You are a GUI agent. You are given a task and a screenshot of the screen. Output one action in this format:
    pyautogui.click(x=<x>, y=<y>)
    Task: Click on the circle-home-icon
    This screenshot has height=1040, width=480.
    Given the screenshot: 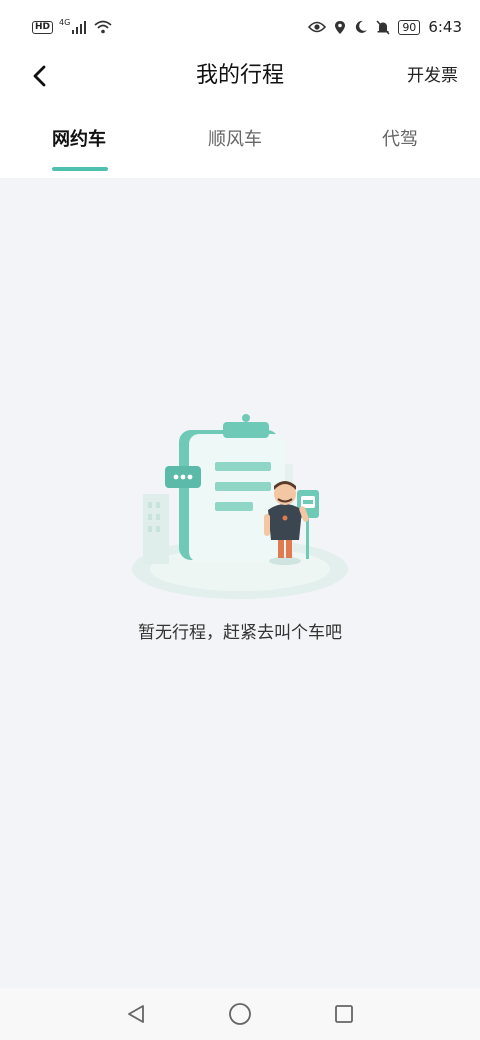 What is the action you would take?
    pyautogui.click(x=240, y=1014)
    